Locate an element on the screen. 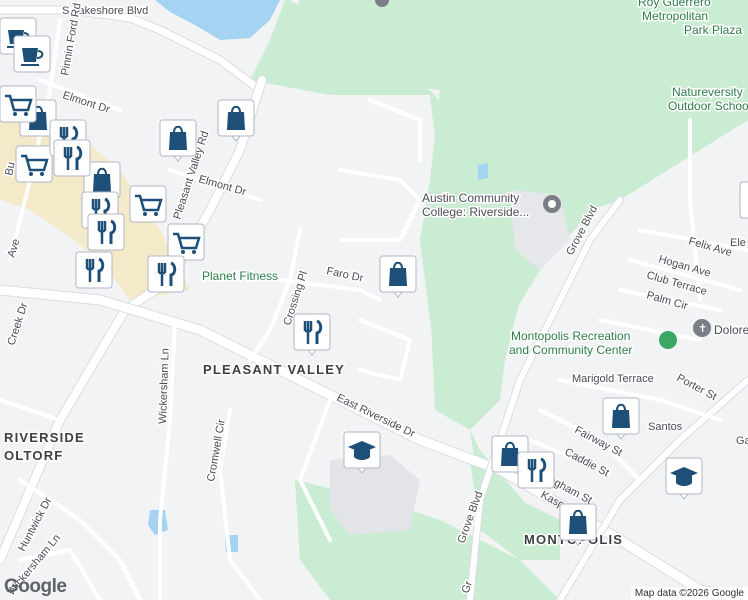 This screenshot has height=600, width=748. poi-label-nature-2: Outdoor School is located at coordinates (708, 106).